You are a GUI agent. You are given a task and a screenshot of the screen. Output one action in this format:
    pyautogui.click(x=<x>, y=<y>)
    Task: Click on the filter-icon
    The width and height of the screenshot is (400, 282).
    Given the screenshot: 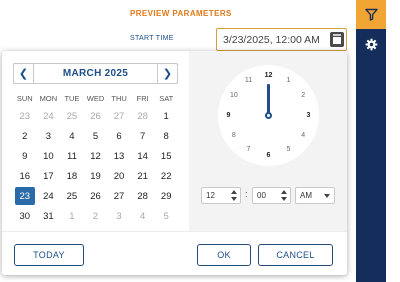 What is the action you would take?
    pyautogui.click(x=371, y=14)
    